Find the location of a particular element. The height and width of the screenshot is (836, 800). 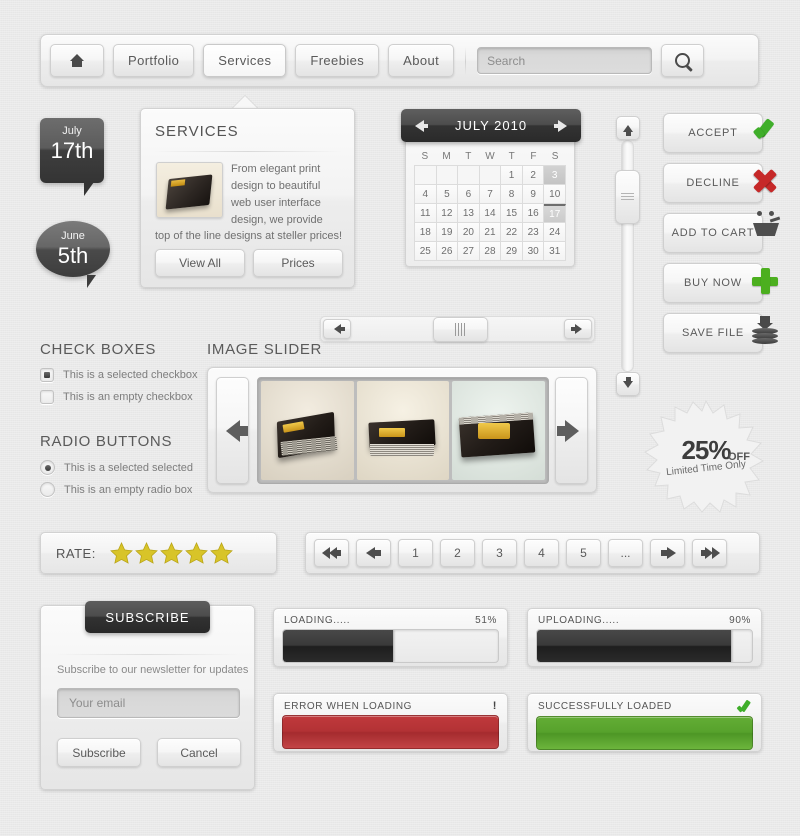

calendar-day-18: 18 is located at coordinates (426, 232).